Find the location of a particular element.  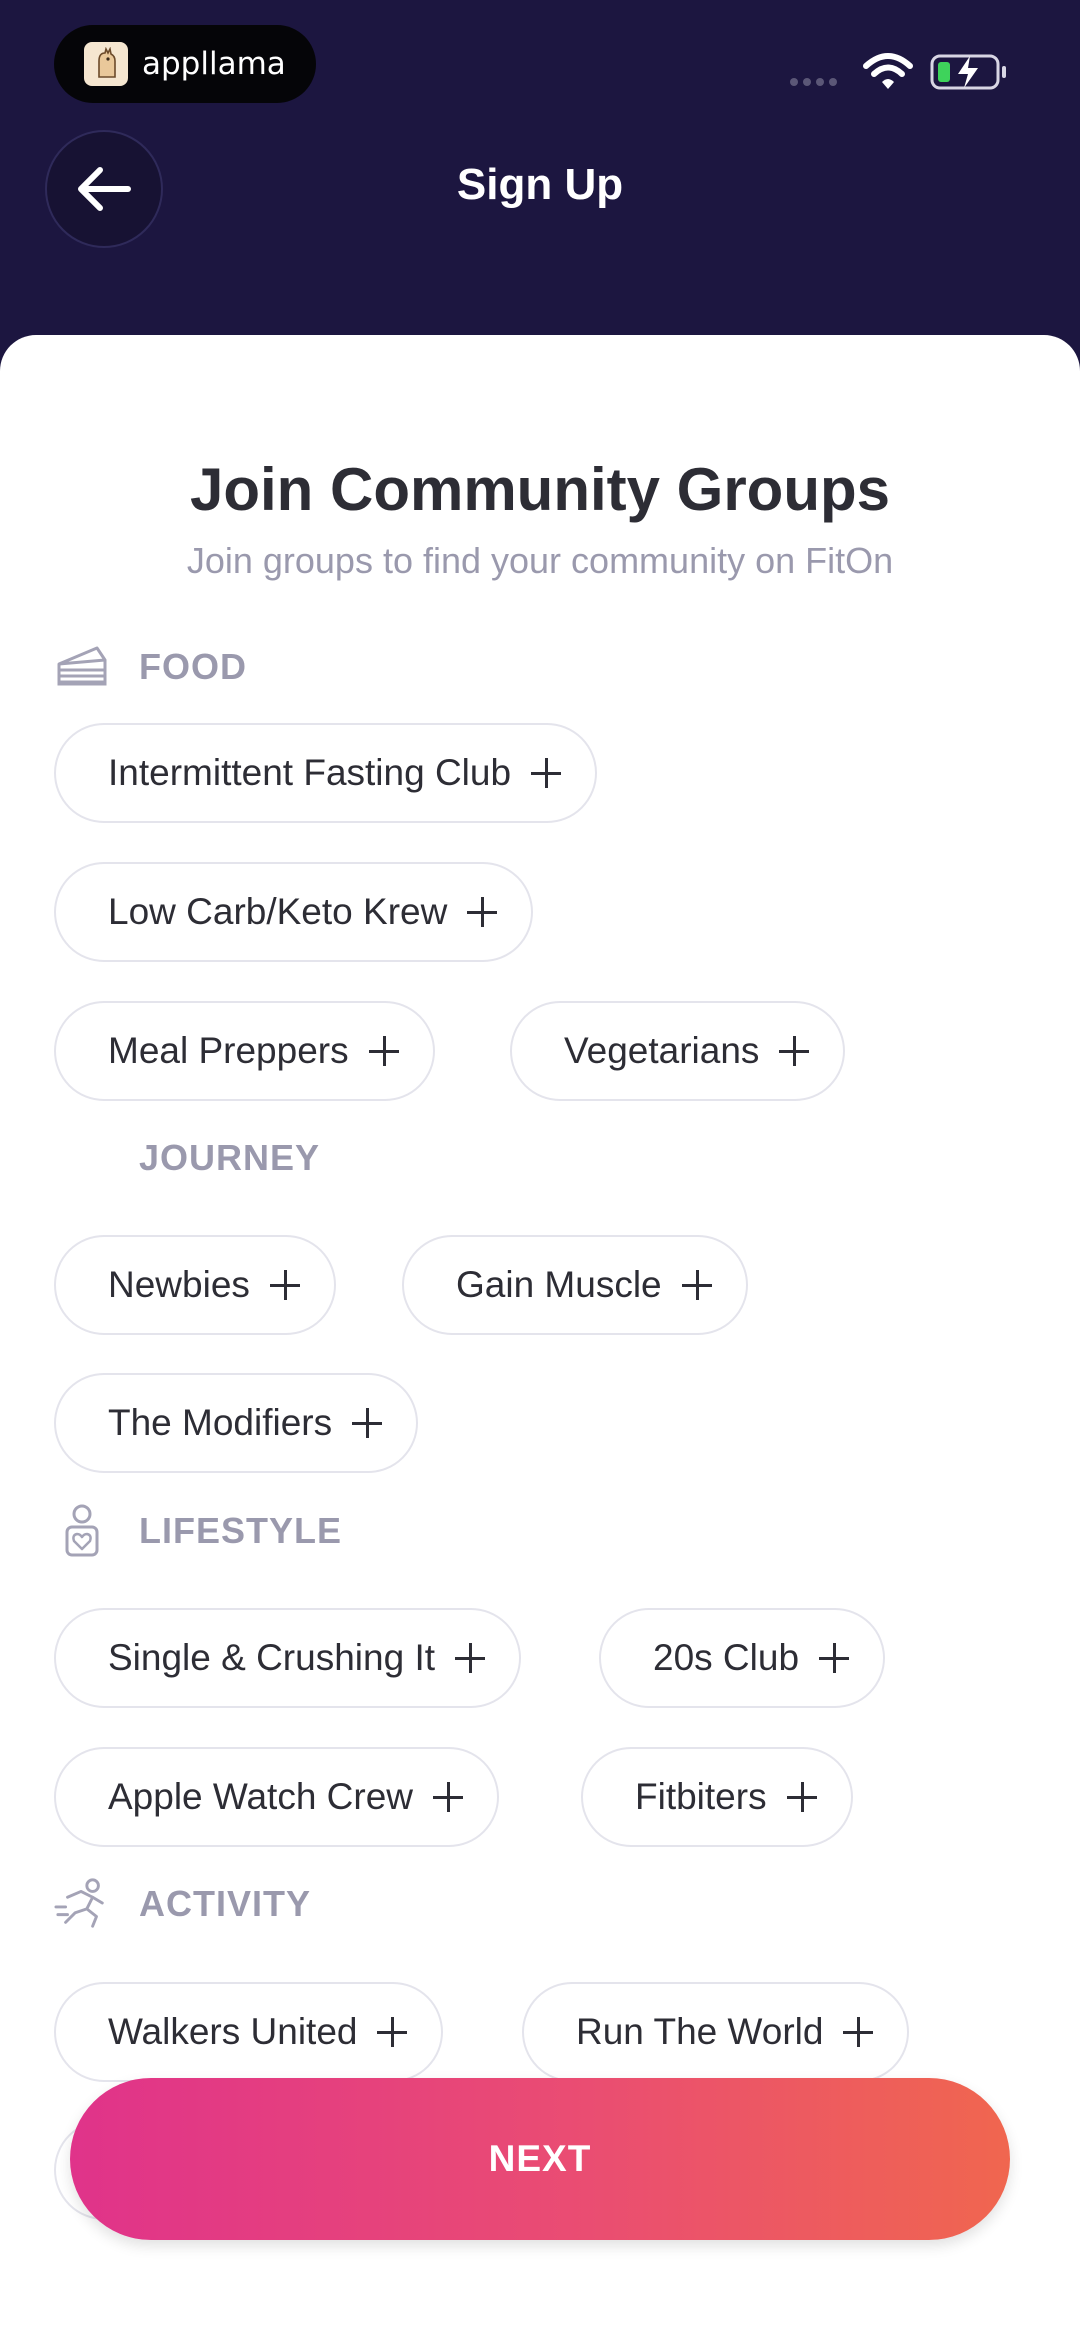

section-label-journey: JOURNEY is located at coordinates (230, 1157).